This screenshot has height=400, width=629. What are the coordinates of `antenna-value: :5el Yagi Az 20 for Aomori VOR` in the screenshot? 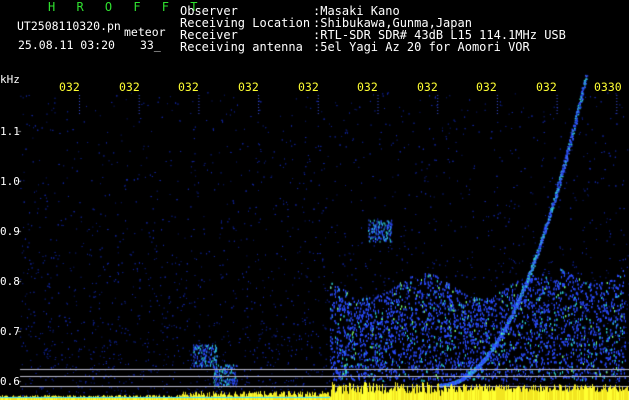 It's located at (421, 47).